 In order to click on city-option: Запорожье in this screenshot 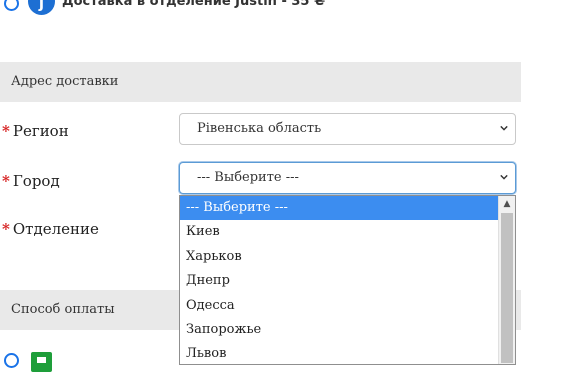, I will do `click(339, 330)`.